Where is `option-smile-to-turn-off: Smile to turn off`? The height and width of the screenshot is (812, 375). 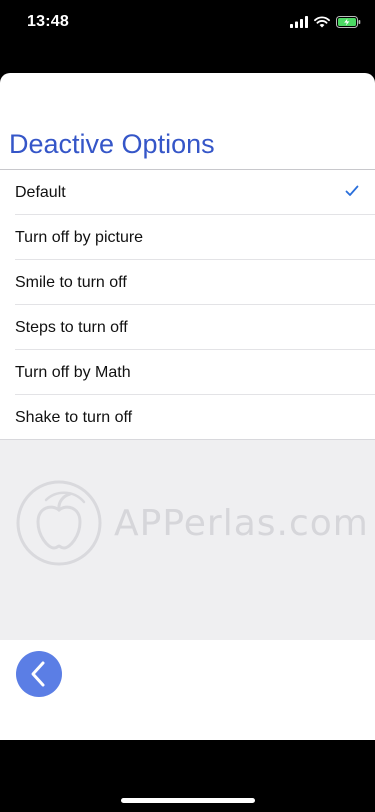 option-smile-to-turn-off: Smile to turn off is located at coordinates (187, 282).